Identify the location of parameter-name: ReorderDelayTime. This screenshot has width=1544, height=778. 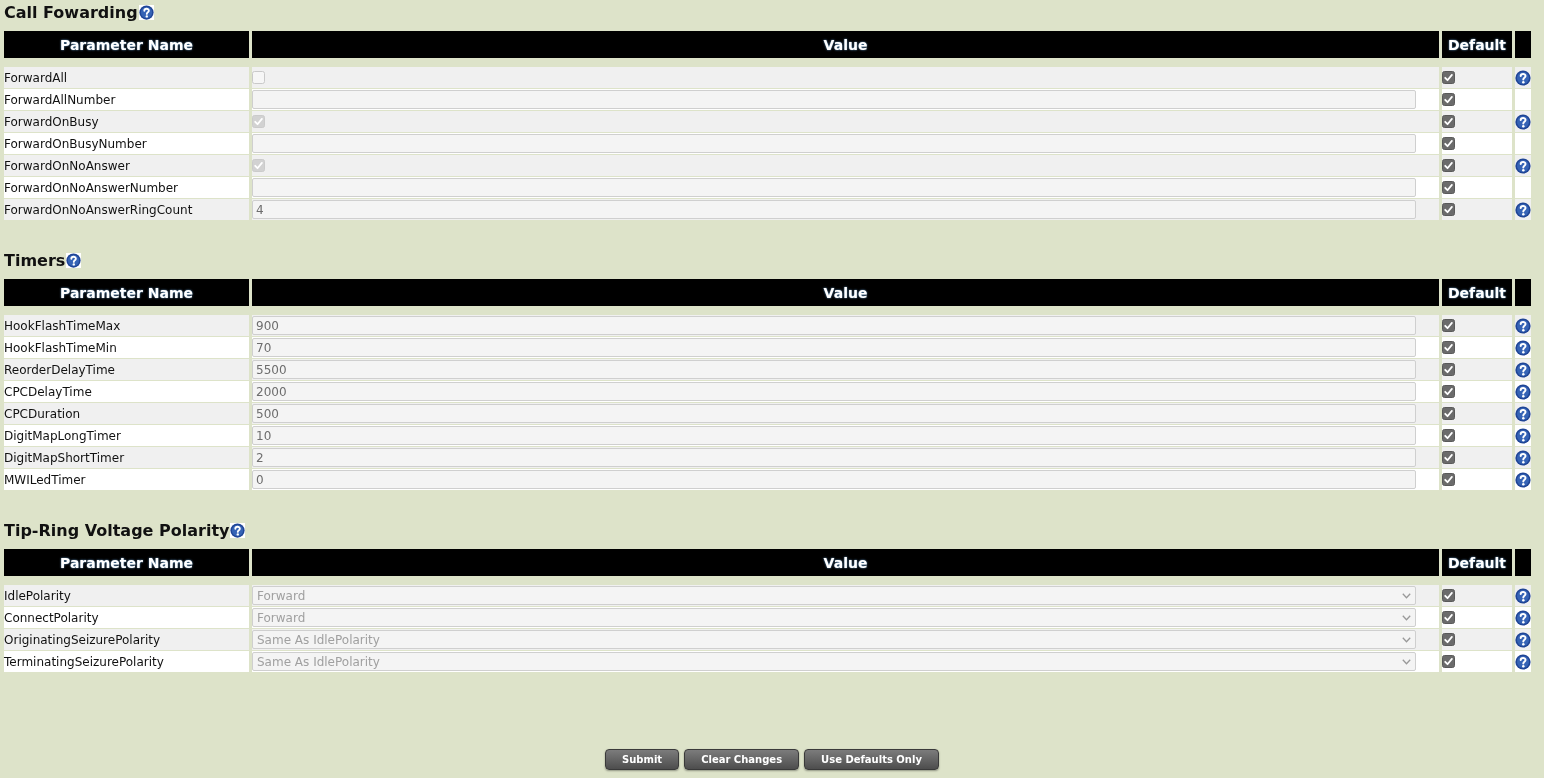
(126, 369).